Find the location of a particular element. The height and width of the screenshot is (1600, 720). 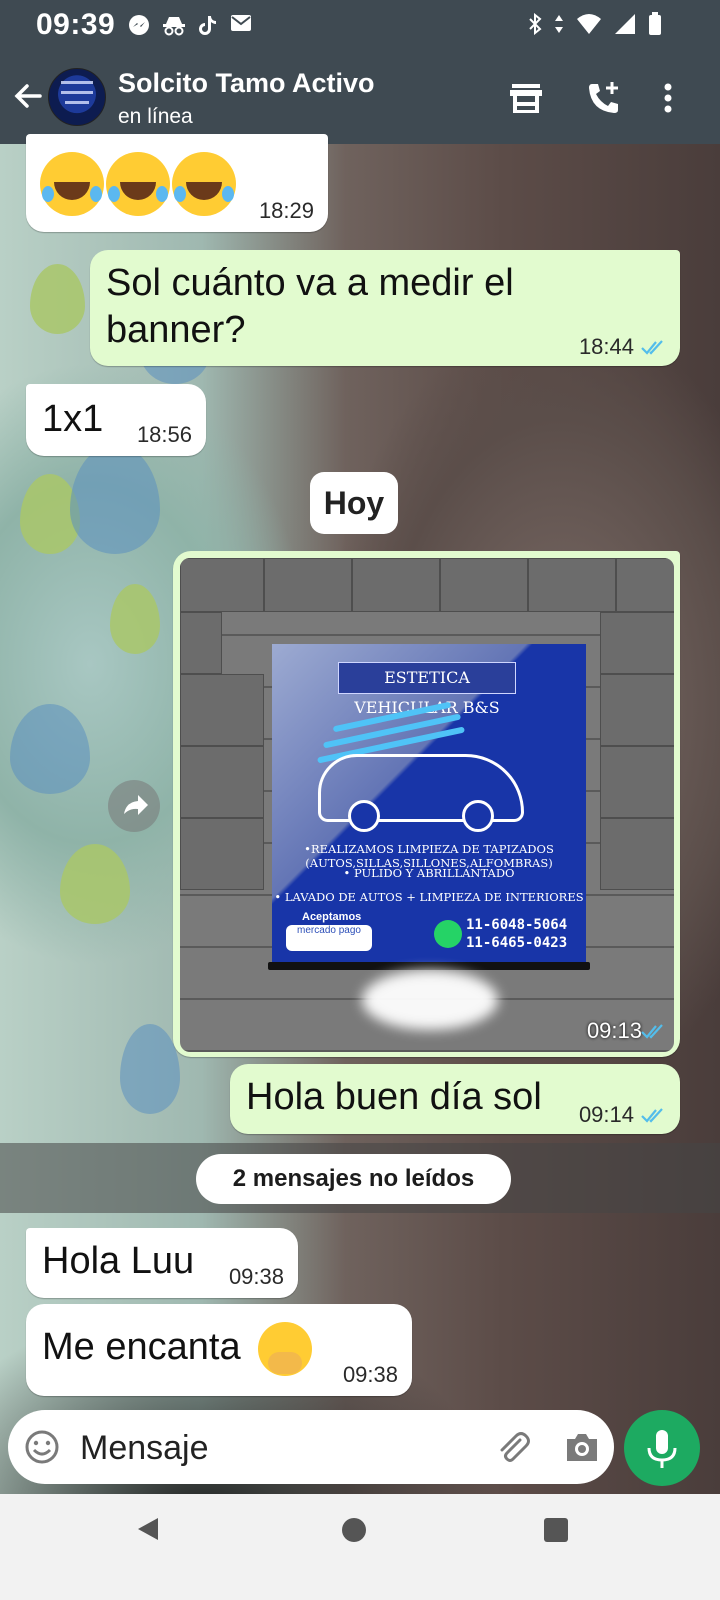

wifi-icon is located at coordinates (589, 26).